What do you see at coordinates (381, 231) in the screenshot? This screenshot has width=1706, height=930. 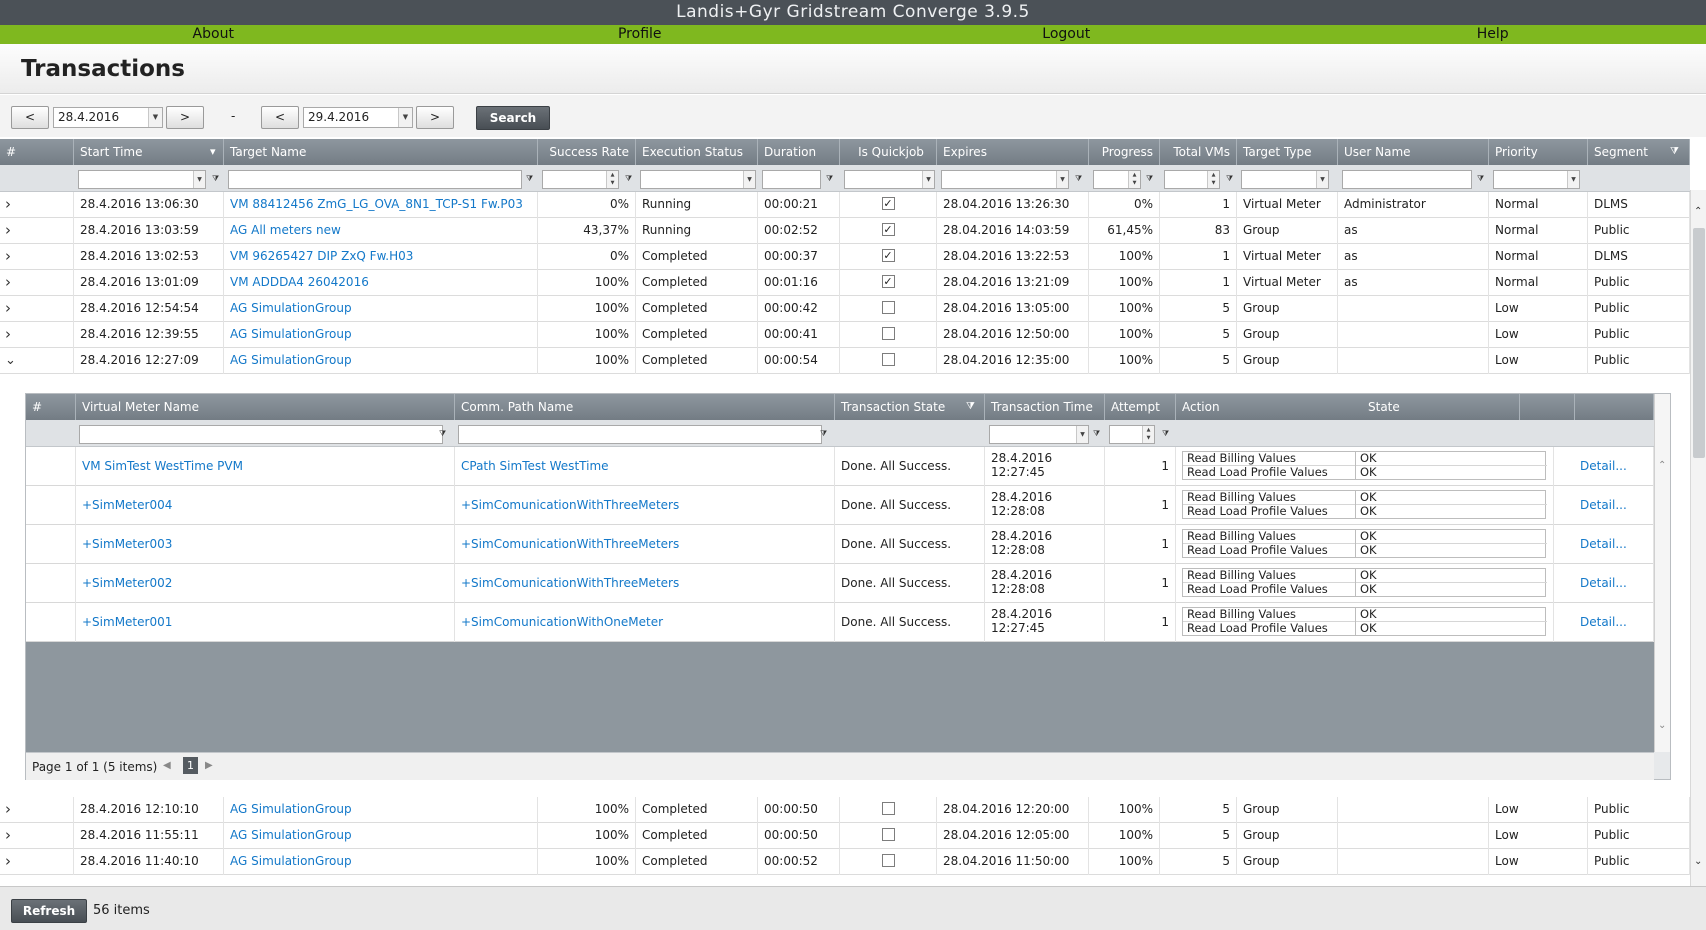 I see `target-name-cell: AG All meters new` at bounding box center [381, 231].